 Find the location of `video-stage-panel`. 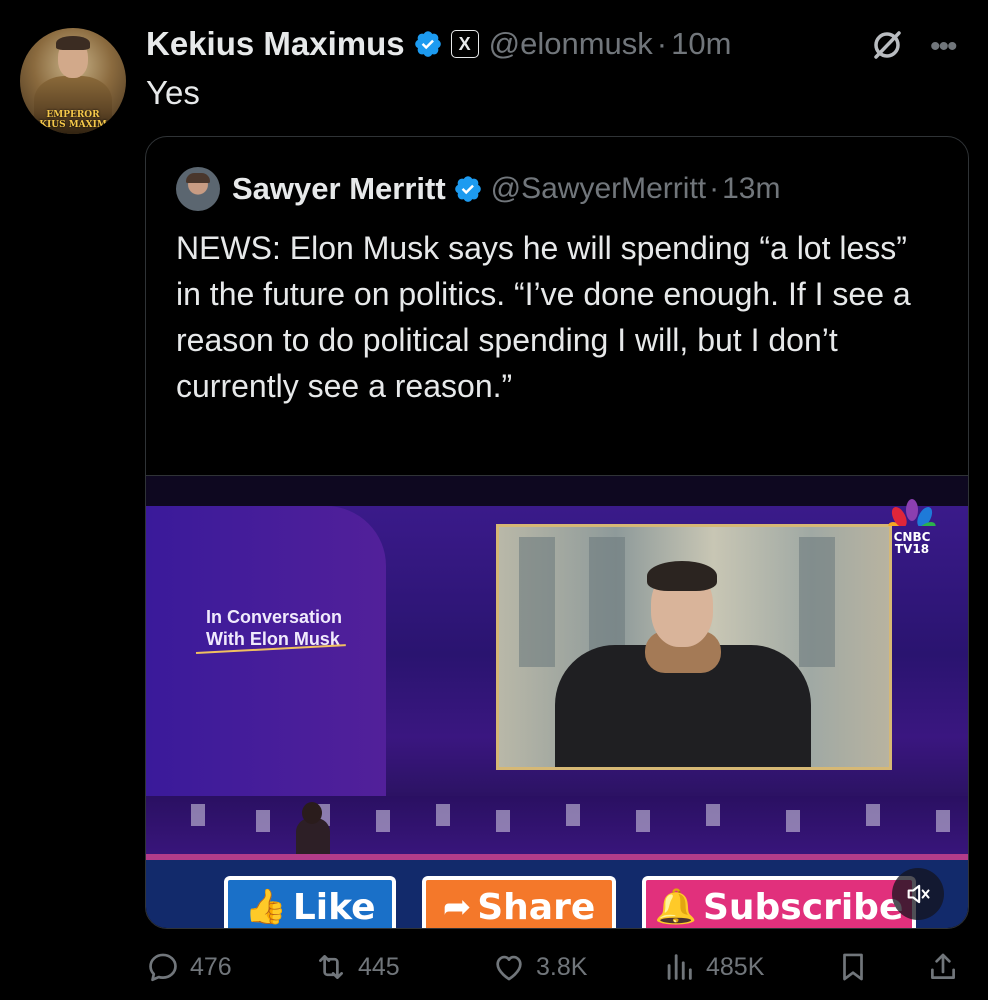

video-stage-panel is located at coordinates (266, 671).